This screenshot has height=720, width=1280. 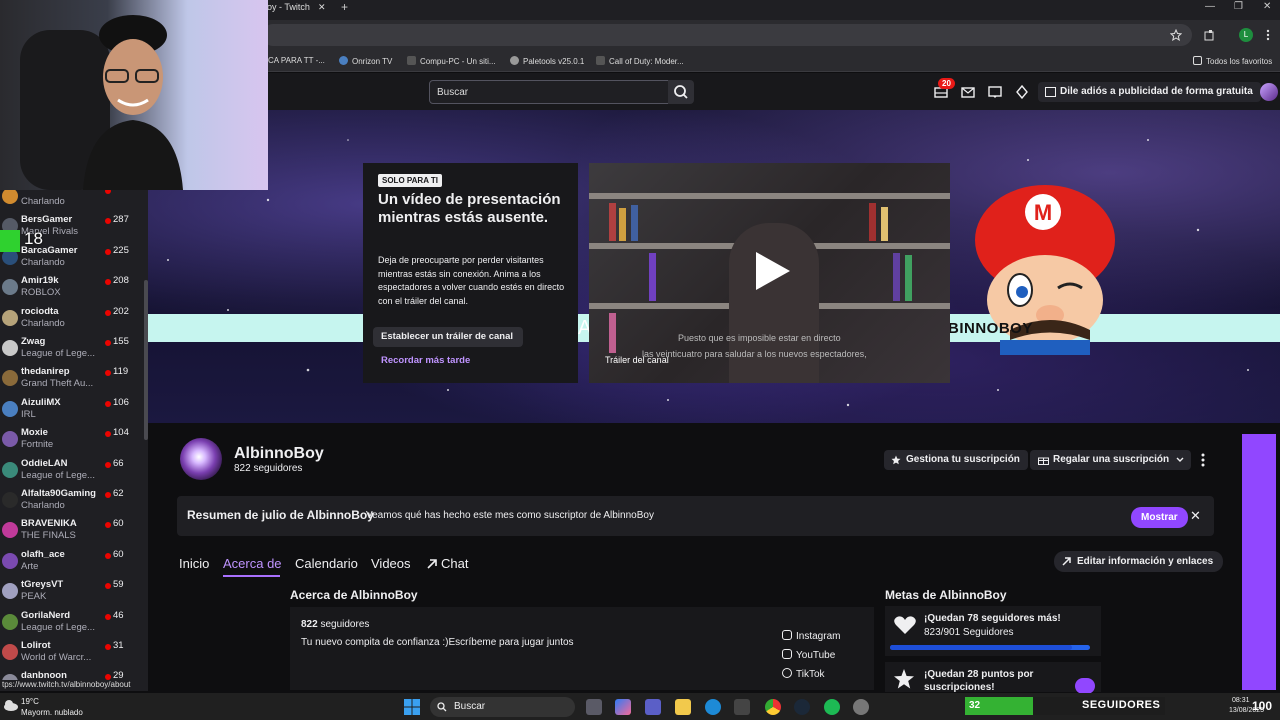 I want to click on tab-close-icon: ✕, so click(x=322, y=7).